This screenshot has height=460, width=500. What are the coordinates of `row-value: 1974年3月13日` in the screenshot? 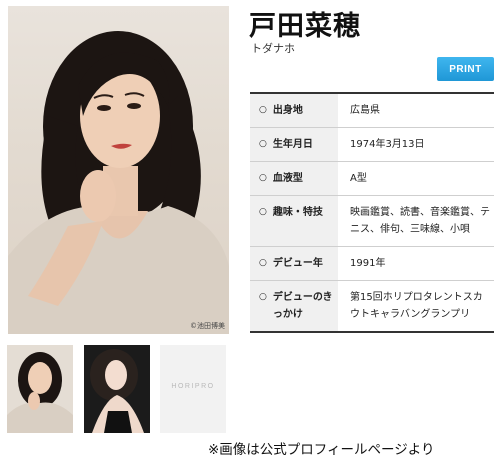 It's located at (387, 144).